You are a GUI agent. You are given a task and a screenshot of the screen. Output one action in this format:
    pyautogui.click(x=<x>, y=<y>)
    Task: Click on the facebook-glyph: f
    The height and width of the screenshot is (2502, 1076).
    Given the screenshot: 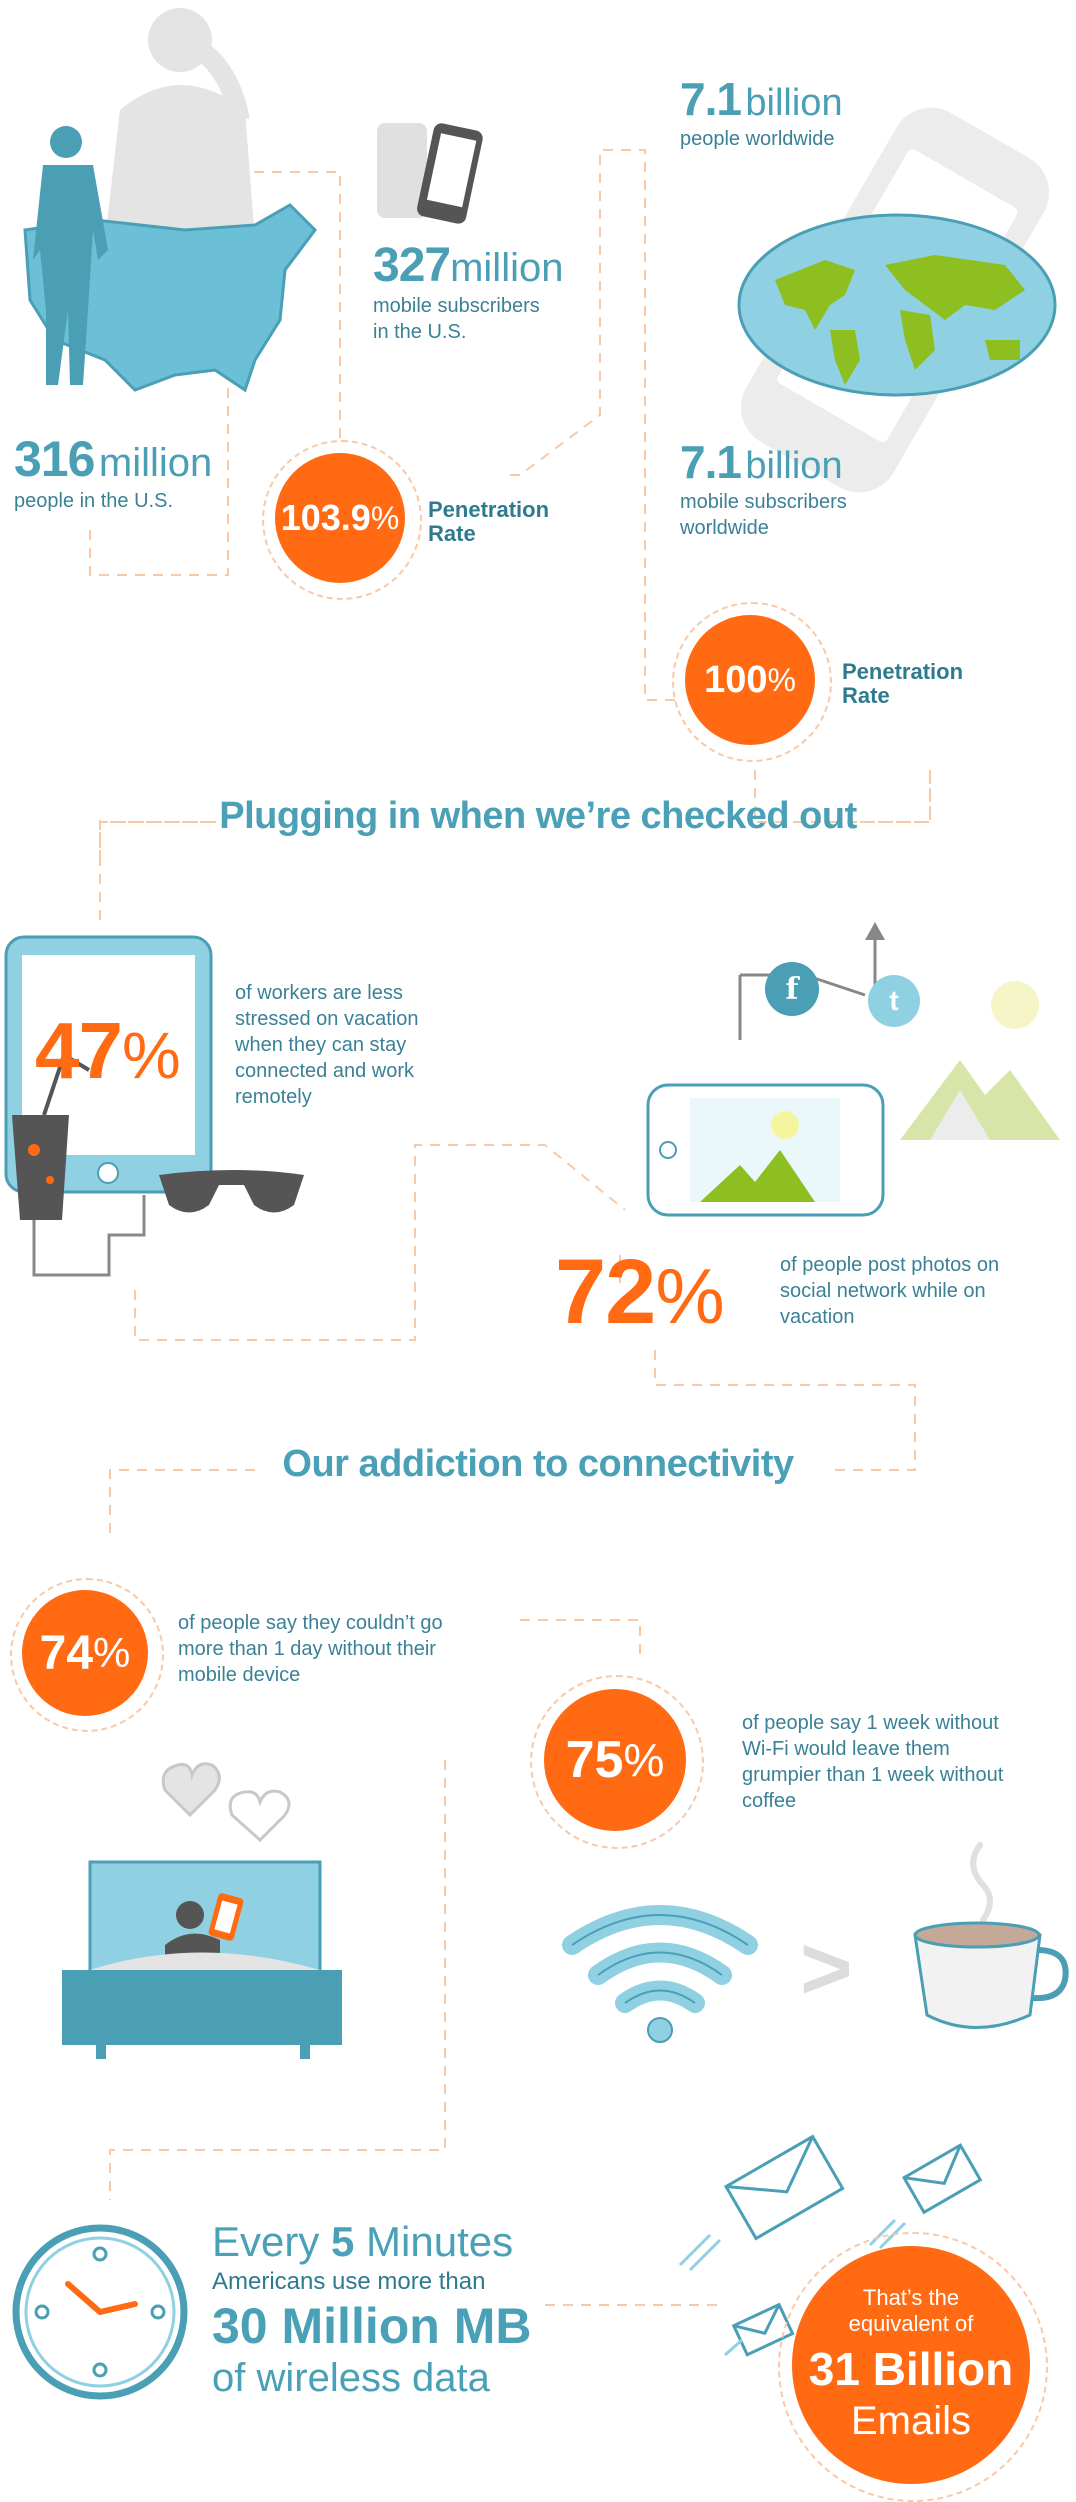 What is the action you would take?
    pyautogui.click(x=792, y=989)
    